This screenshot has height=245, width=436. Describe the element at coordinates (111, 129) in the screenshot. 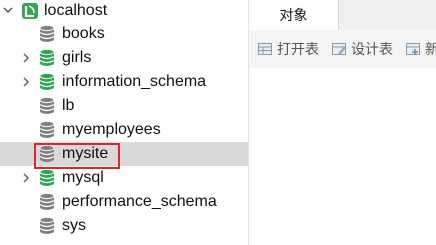

I see `tree-item-label: myemployees` at that location.